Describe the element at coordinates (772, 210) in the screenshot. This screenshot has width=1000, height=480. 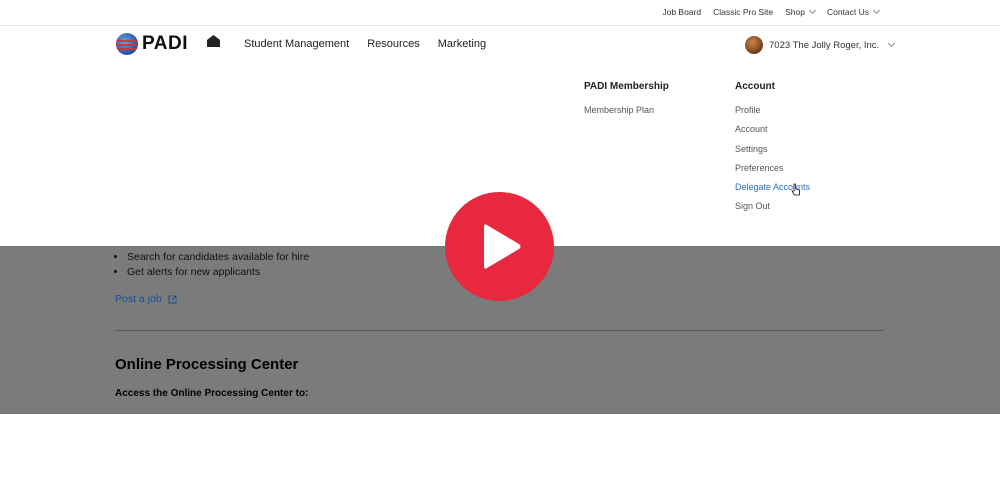
I see `menu-item-sign-out: Sign Out` at that location.